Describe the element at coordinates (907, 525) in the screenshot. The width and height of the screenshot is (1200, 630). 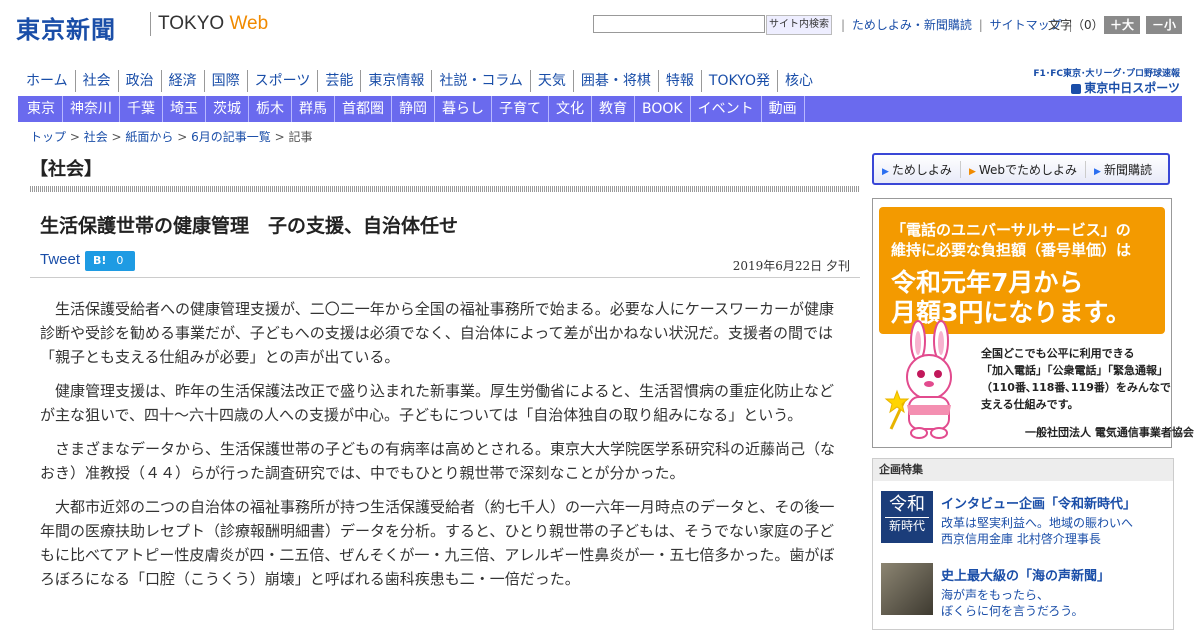
I see `reiwa-thumb-subtext: 新時代` at that location.